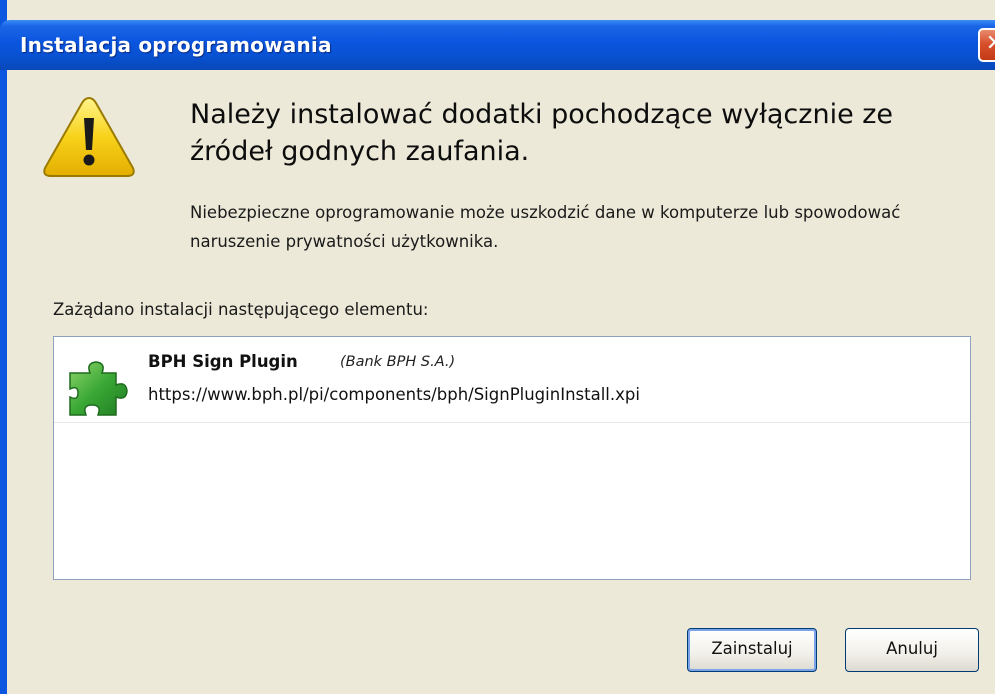 Image resolution: width=995 pixels, height=694 pixels. Describe the element at coordinates (176, 45) in the screenshot. I see `window-title: Instalacja oprogramowania` at that location.